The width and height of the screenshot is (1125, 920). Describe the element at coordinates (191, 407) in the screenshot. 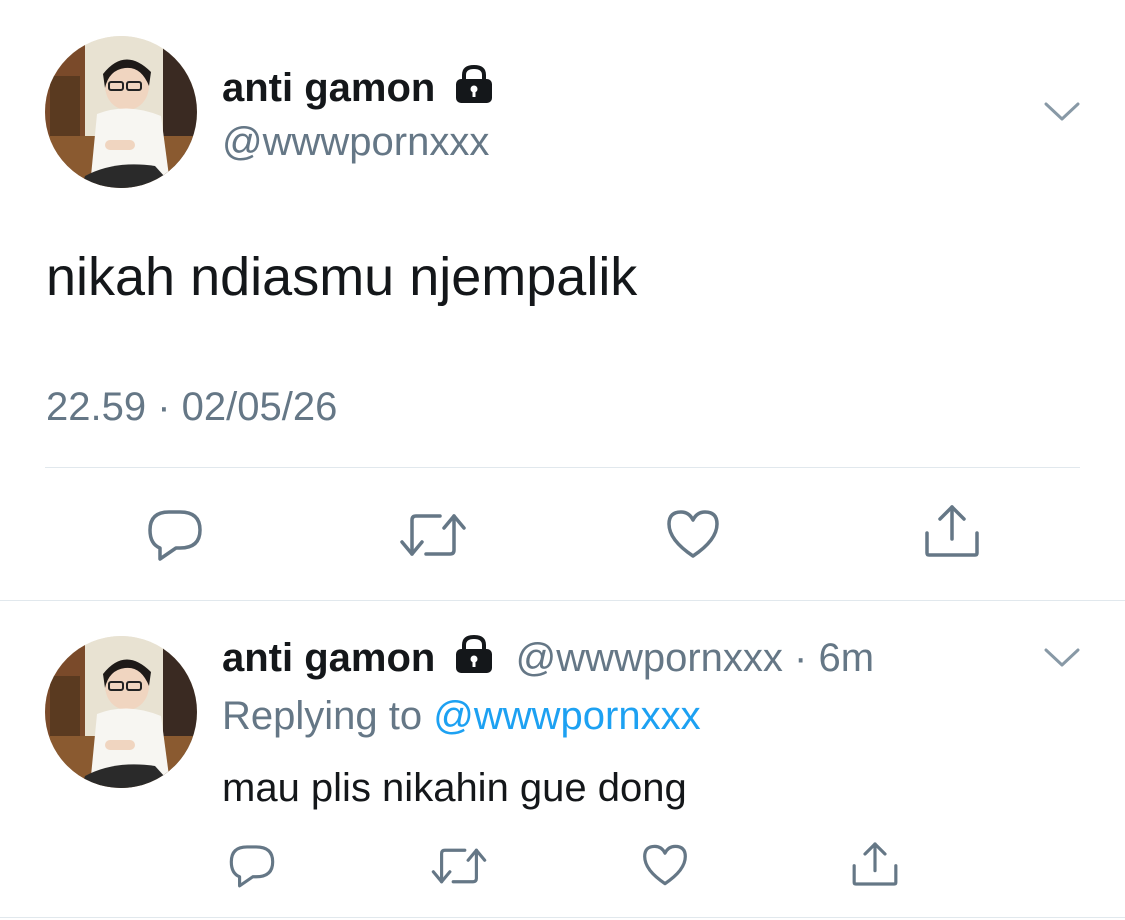

I see `timestamp: 22.59 · 02/05/26` at that location.